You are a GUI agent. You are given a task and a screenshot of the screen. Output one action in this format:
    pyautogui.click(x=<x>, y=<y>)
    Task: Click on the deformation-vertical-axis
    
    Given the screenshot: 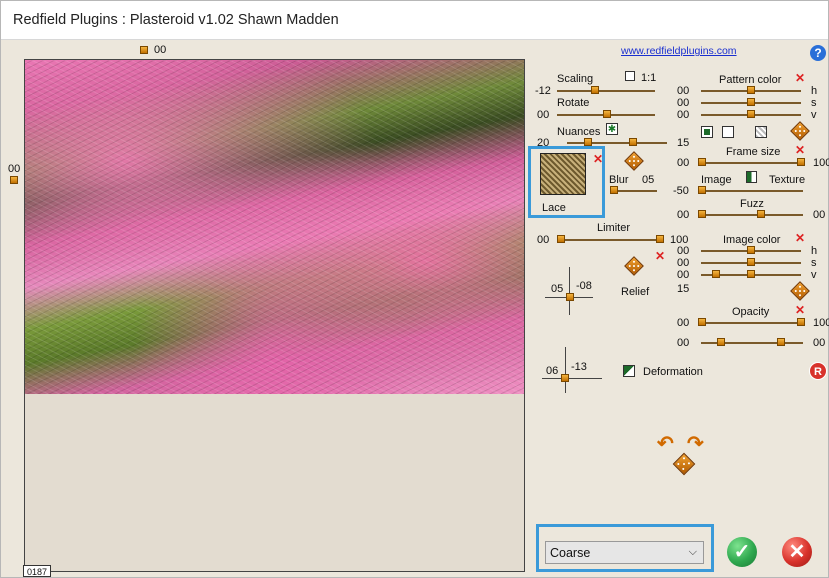 What is the action you would take?
    pyautogui.click(x=565, y=370)
    